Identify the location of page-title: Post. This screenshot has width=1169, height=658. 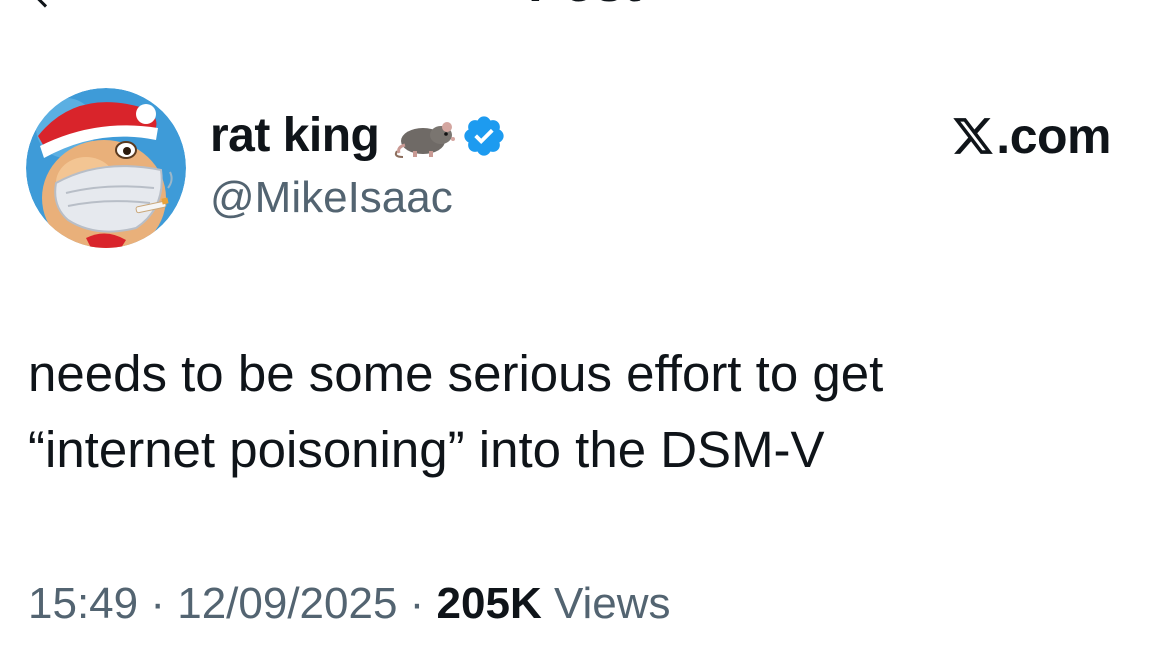
(584, 7).